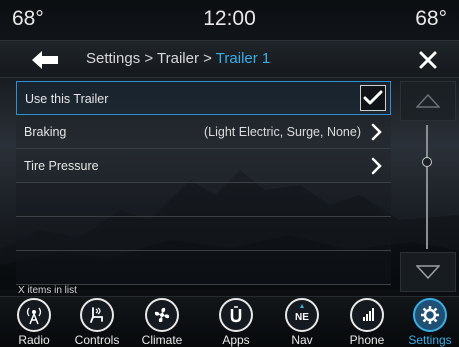 The width and height of the screenshot is (459, 347). Describe the element at coordinates (429, 187) in the screenshot. I see `scrollbar` at that location.